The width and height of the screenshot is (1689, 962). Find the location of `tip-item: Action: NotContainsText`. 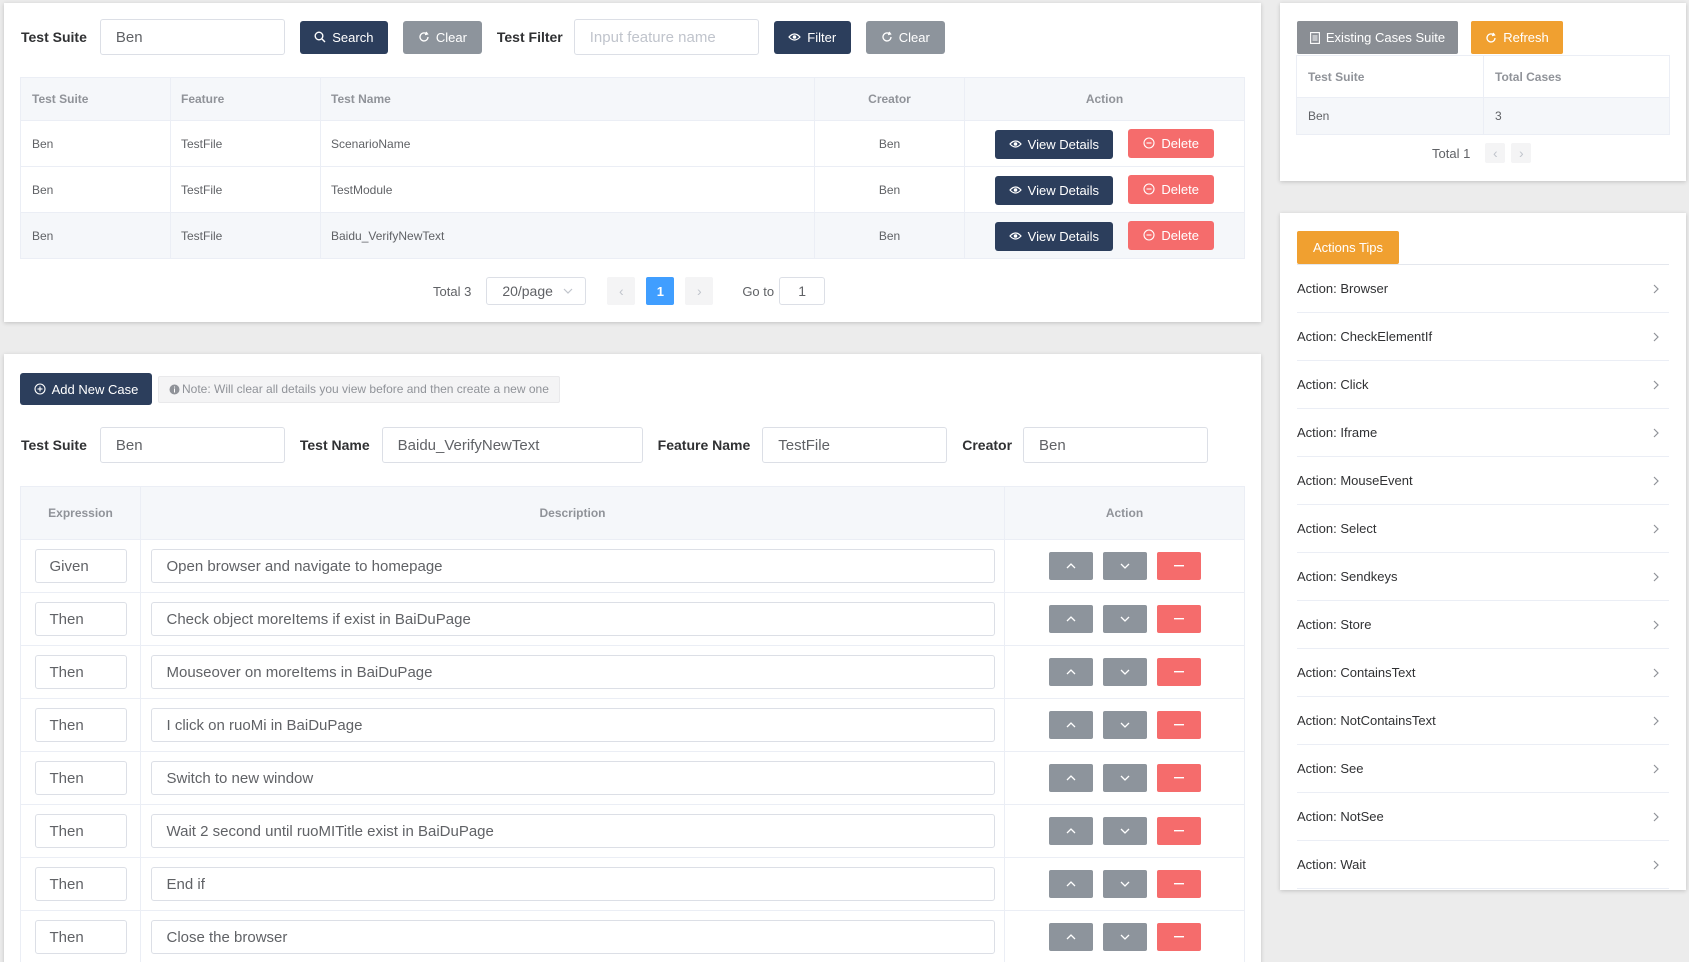

tip-item: Action: NotContainsText is located at coordinates (1483, 721).